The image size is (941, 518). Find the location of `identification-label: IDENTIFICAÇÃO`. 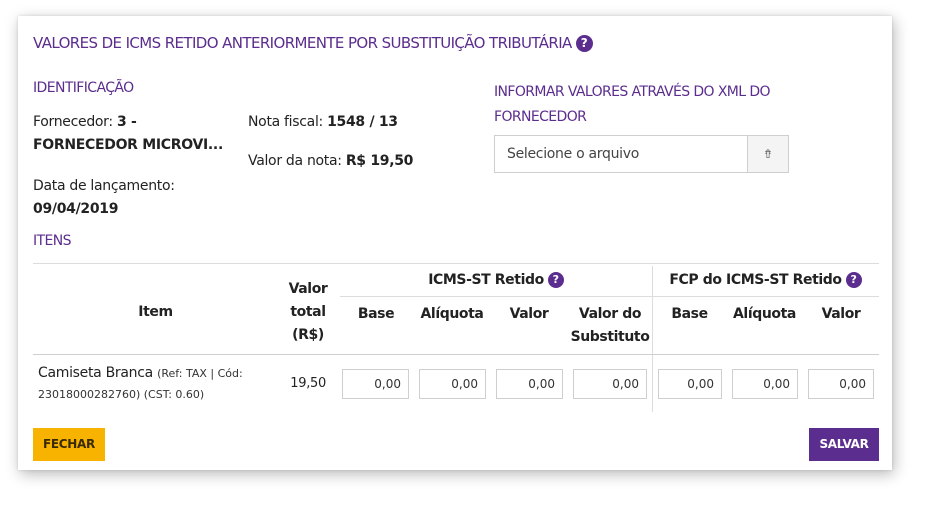

identification-label: IDENTIFICAÇÃO is located at coordinates (83, 88).